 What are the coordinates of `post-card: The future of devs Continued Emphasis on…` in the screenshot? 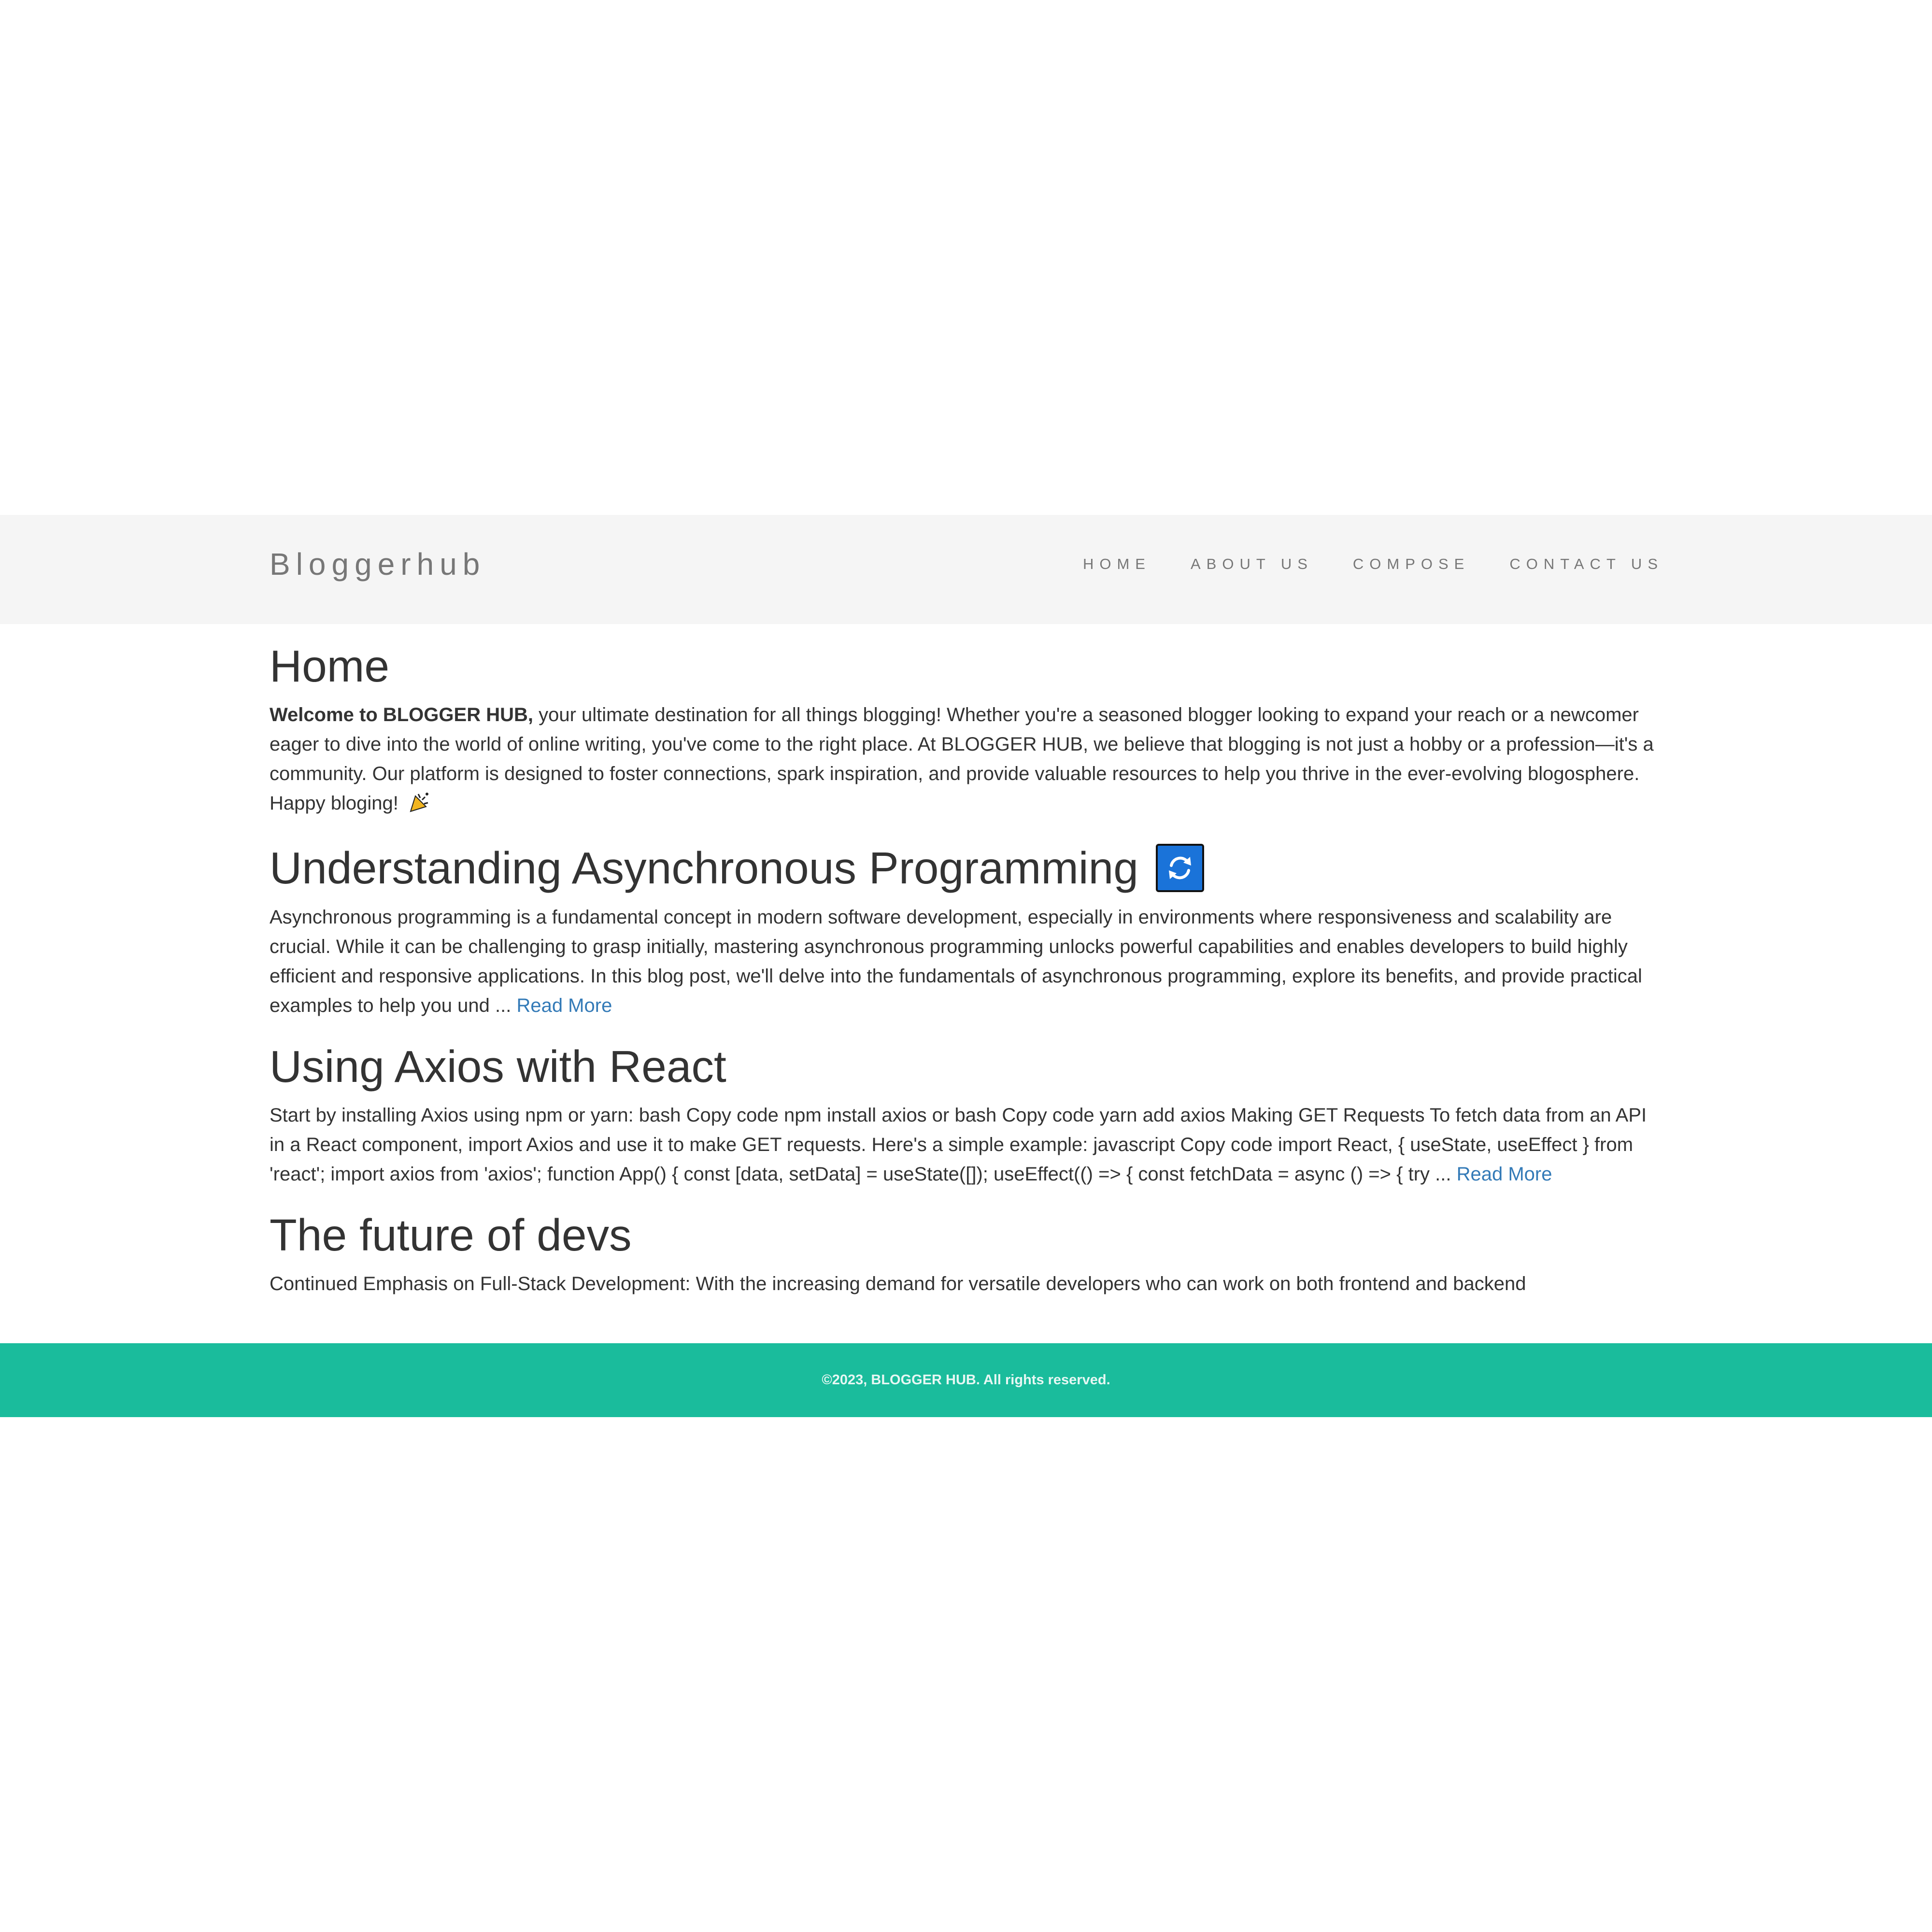 It's located at (966, 1254).